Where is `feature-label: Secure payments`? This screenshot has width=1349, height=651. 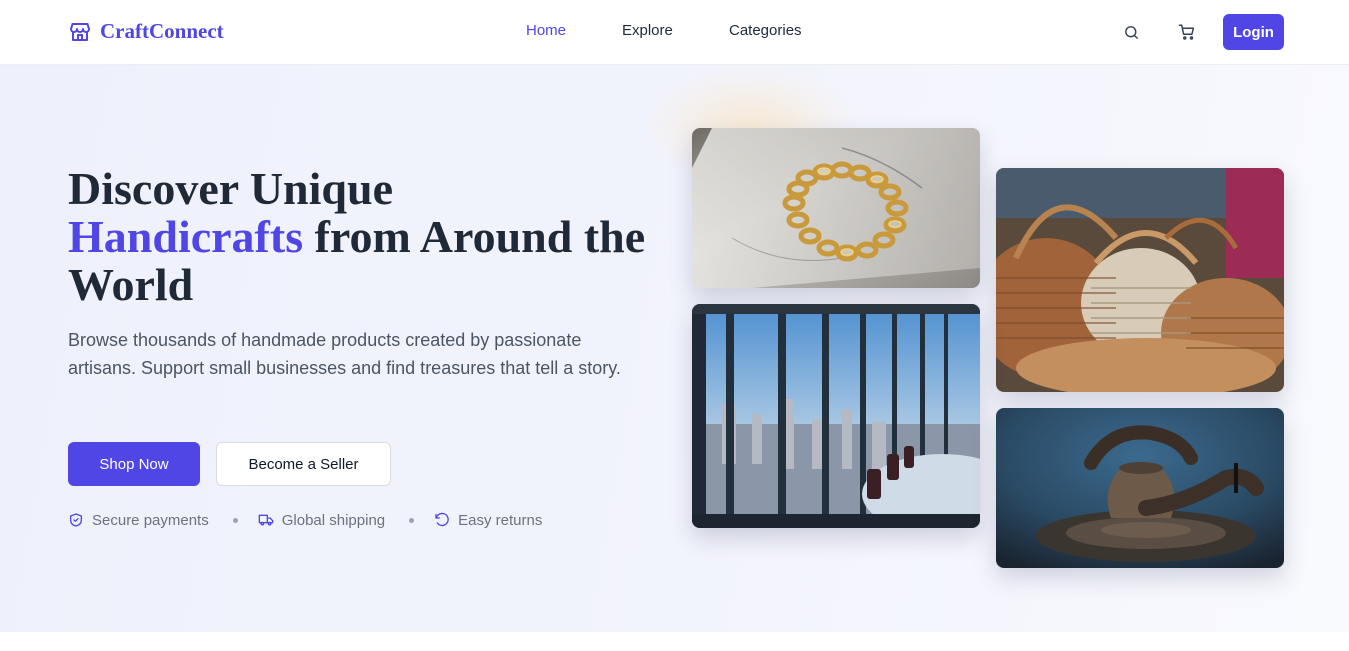
feature-label: Secure payments is located at coordinates (150, 520).